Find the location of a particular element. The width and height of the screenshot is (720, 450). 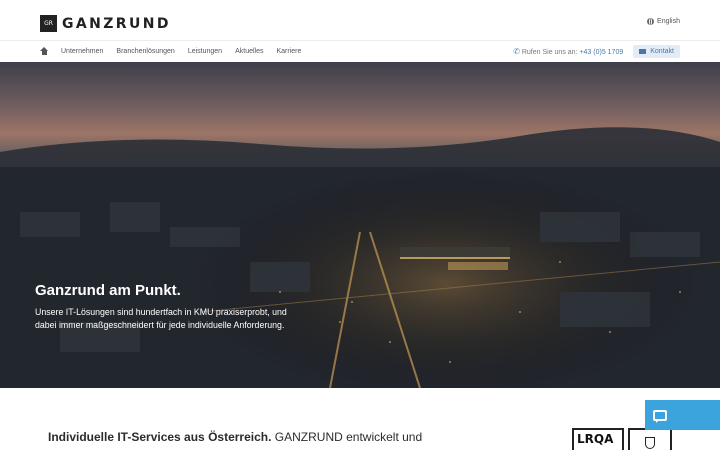

crest-icon is located at coordinates (650, 443).